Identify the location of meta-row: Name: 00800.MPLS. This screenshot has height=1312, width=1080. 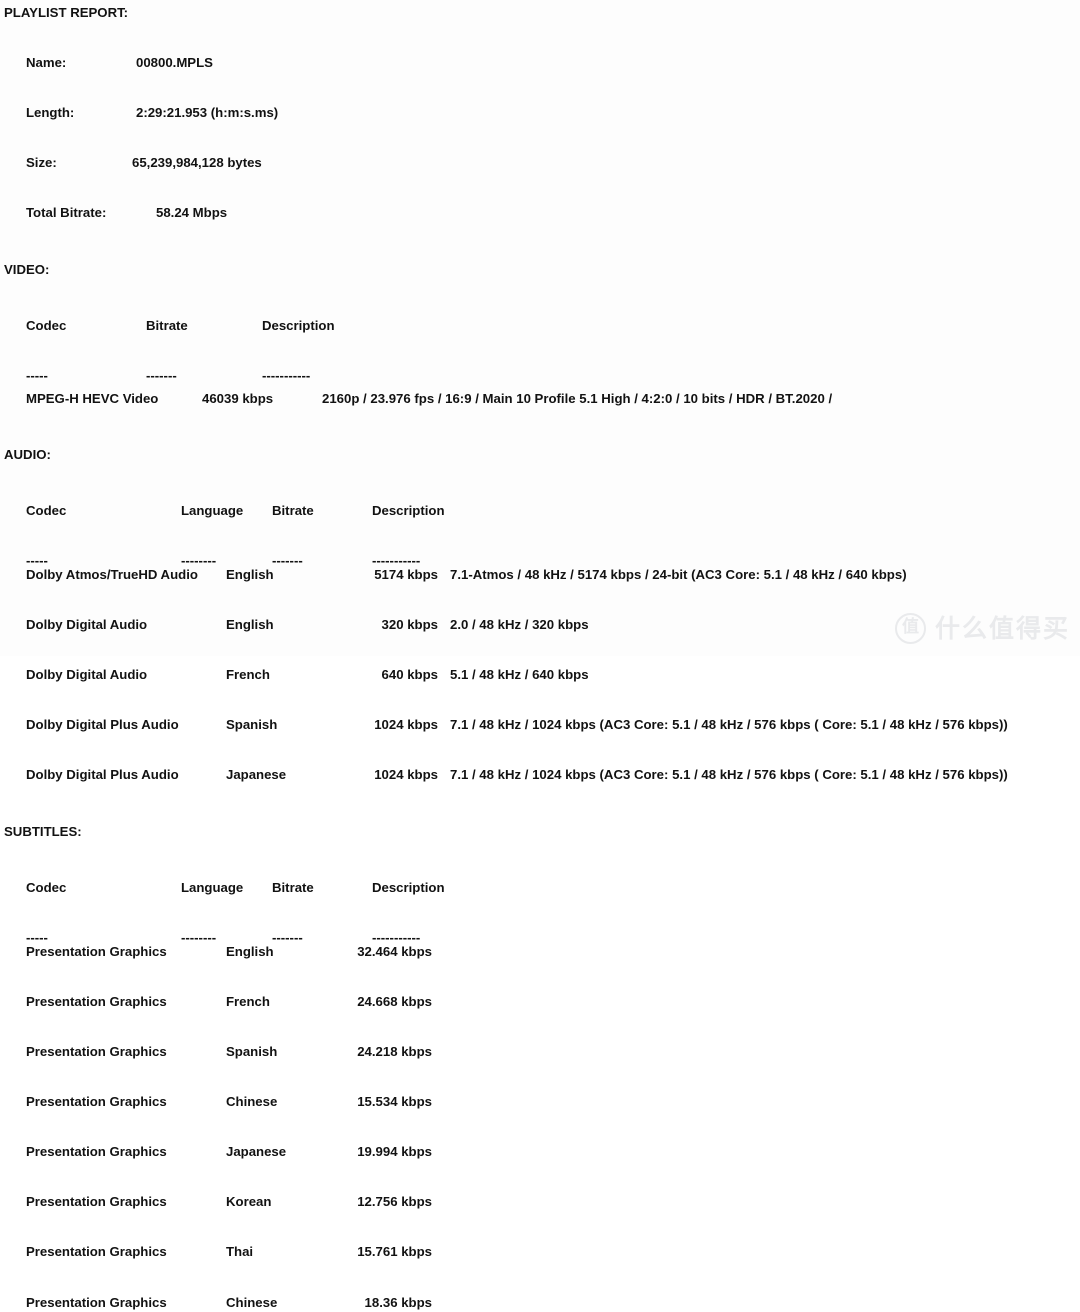
(542, 63).